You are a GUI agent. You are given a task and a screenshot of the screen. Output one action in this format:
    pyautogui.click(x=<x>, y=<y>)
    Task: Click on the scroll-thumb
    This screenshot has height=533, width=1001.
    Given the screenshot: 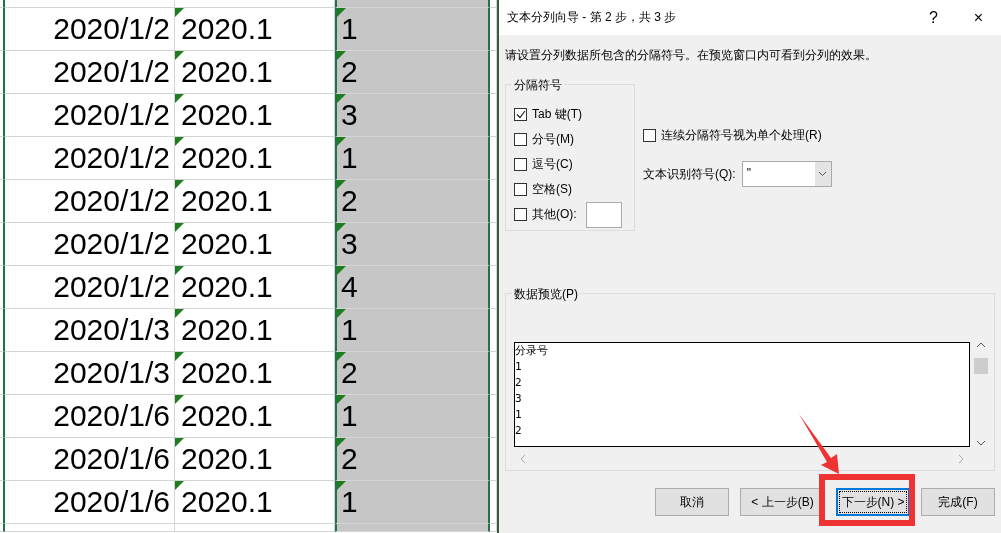 What is the action you would take?
    pyautogui.click(x=981, y=366)
    